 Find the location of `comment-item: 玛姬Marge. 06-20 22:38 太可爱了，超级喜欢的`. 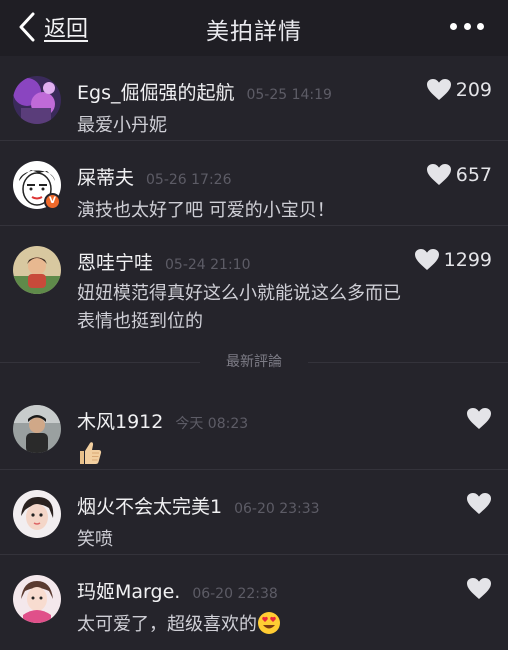

comment-item: 玛姬Marge. 06-20 22:38 太可爱了，超级喜欢的 is located at coordinates (254, 597).